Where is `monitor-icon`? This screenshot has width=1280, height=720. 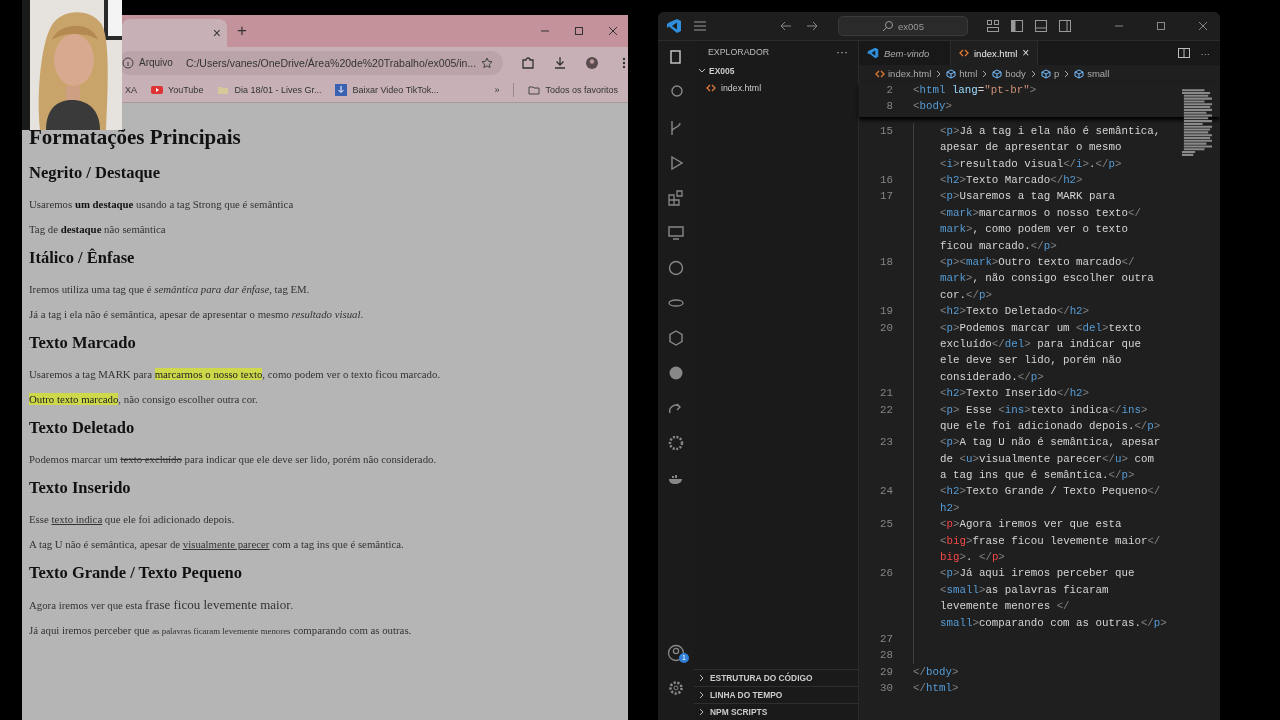 monitor-icon is located at coordinates (676, 233).